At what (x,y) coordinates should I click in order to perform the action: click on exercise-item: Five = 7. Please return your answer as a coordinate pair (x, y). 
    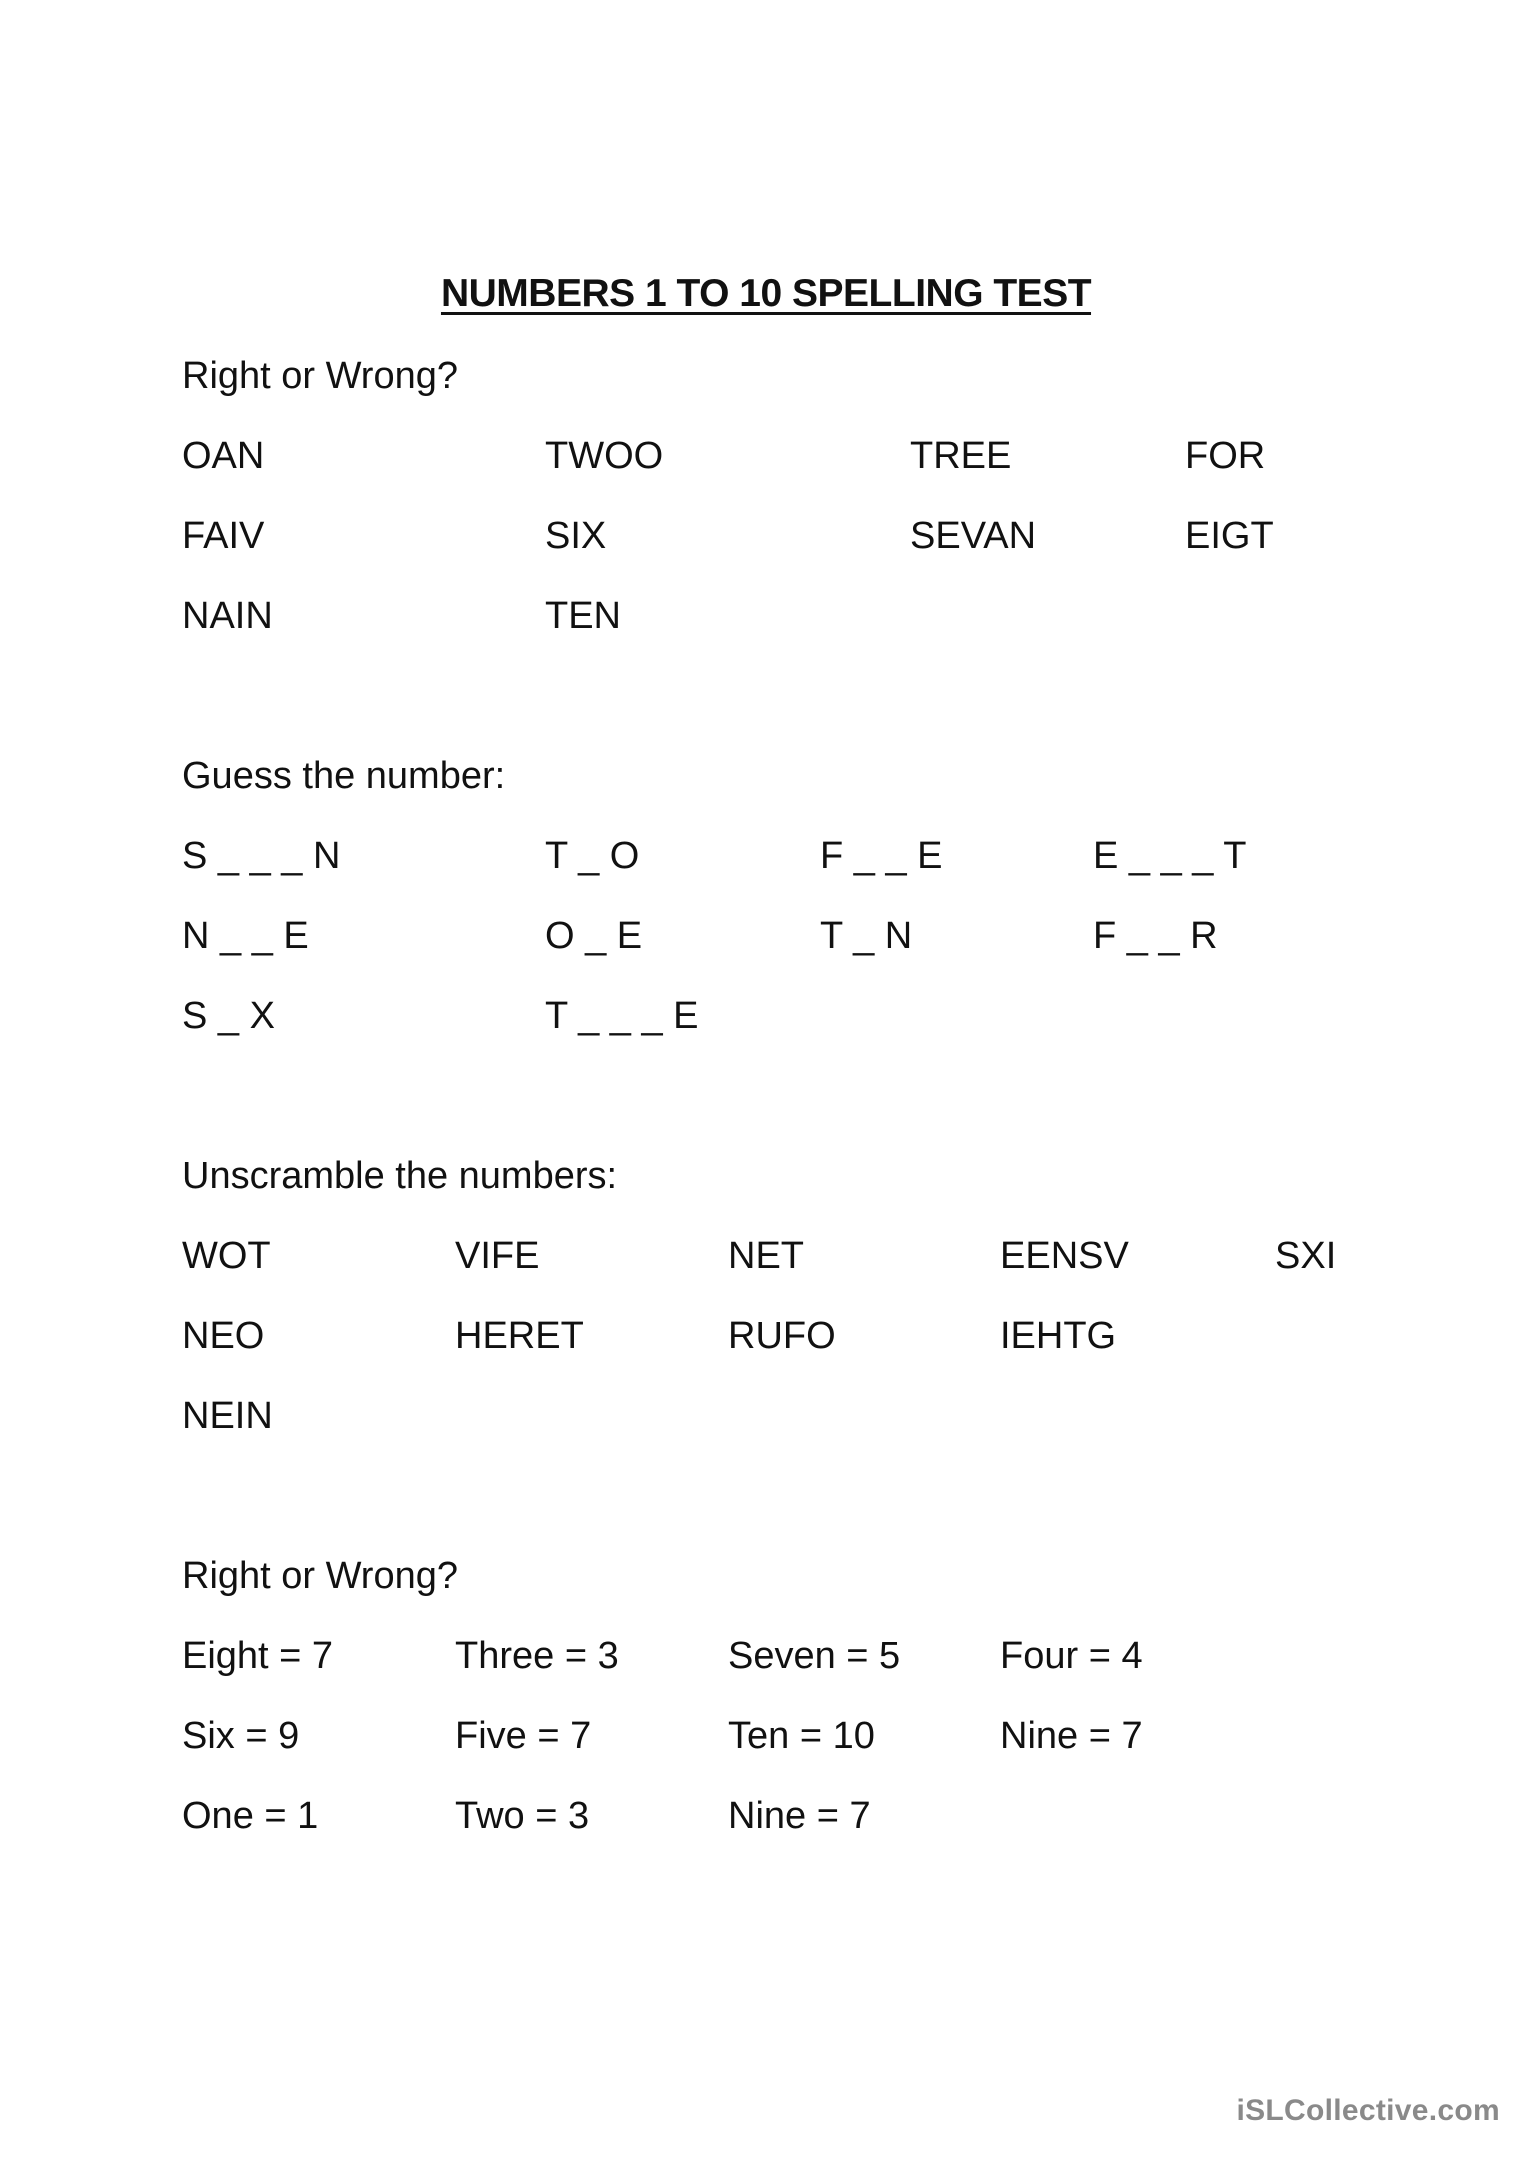
    Looking at the image, I should click on (523, 1736).